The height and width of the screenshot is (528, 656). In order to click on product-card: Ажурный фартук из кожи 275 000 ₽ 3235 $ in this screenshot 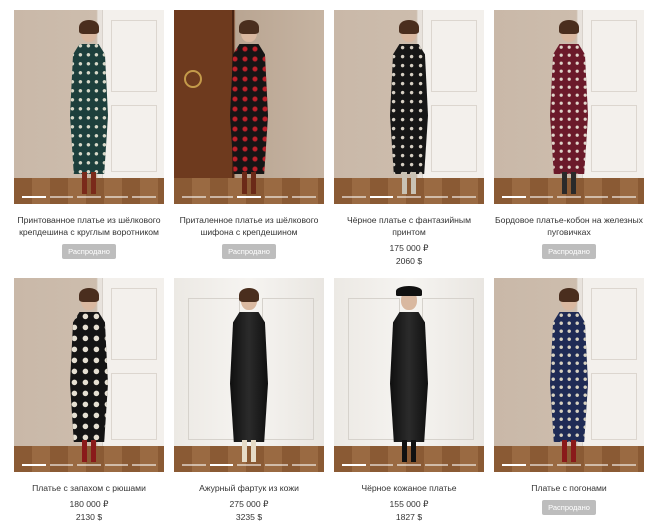, I will do `click(249, 401)`.